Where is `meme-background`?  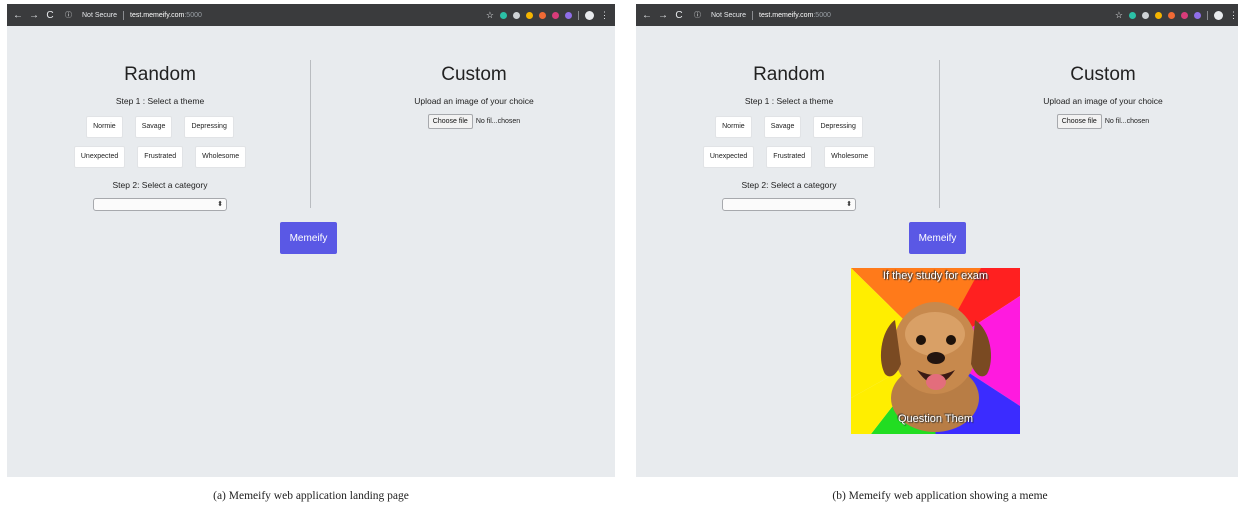 meme-background is located at coordinates (935, 351).